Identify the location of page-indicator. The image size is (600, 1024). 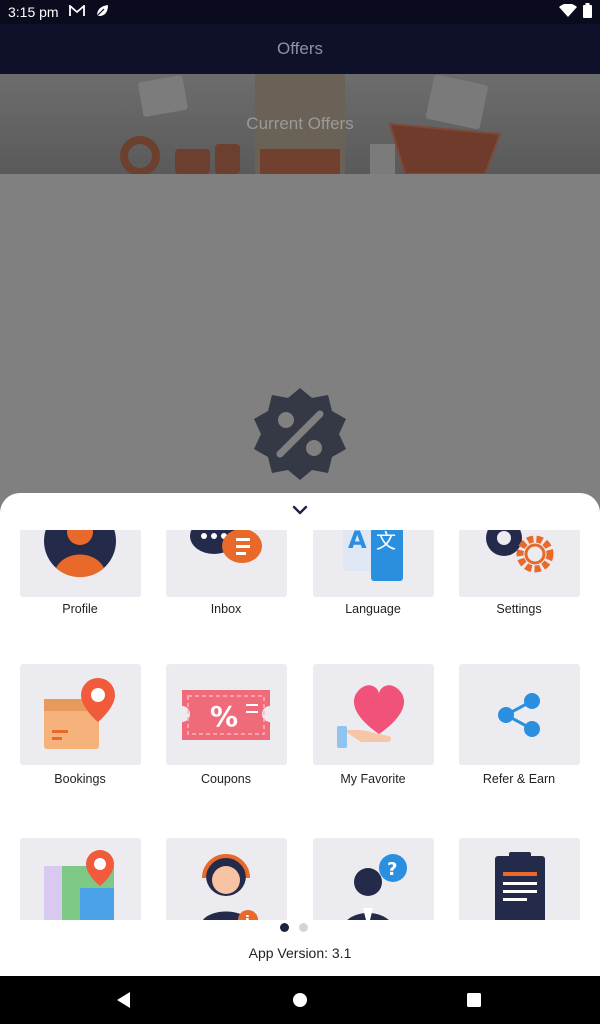
(294, 927).